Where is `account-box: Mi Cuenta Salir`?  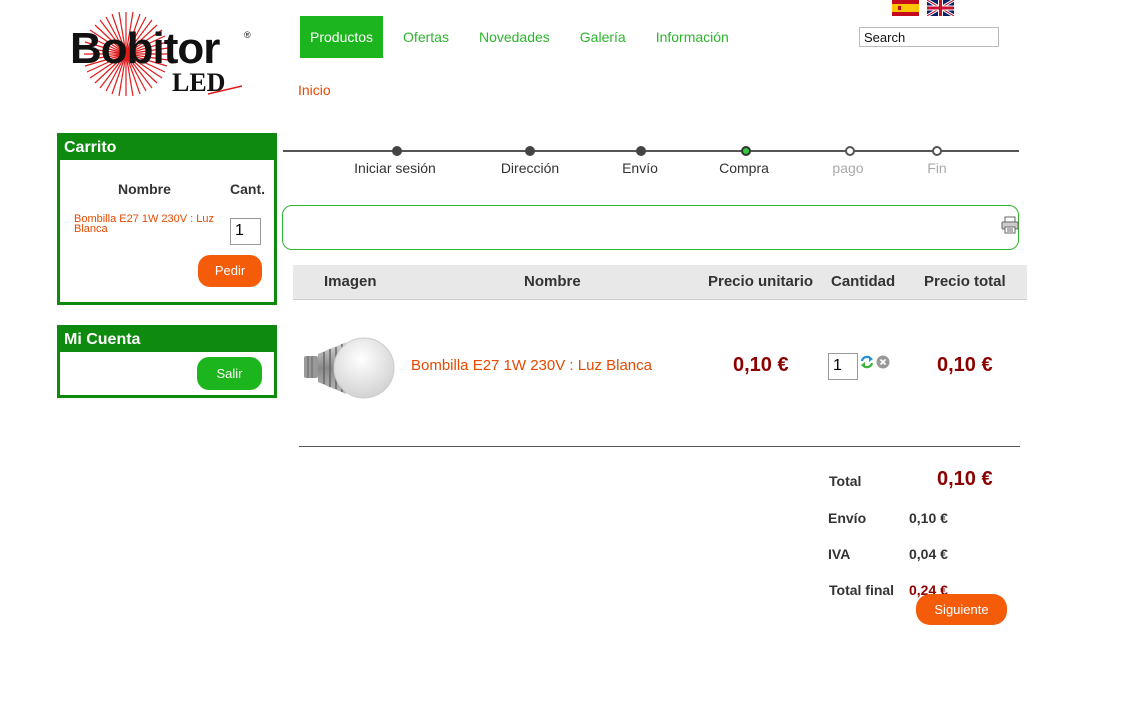 account-box: Mi Cuenta Salir is located at coordinates (167, 361).